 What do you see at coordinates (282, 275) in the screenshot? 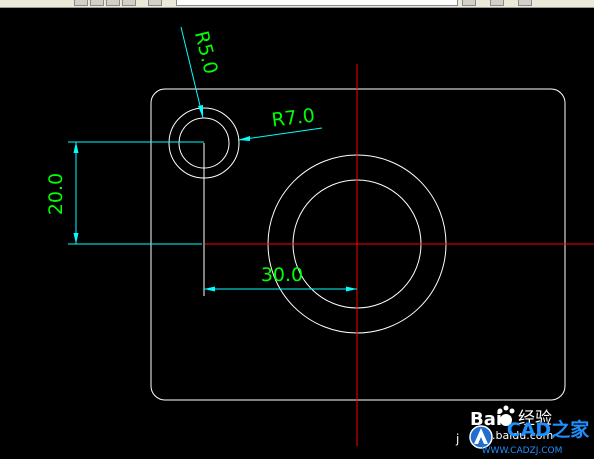
I see `dim-horizontal-label: 30.0` at bounding box center [282, 275].